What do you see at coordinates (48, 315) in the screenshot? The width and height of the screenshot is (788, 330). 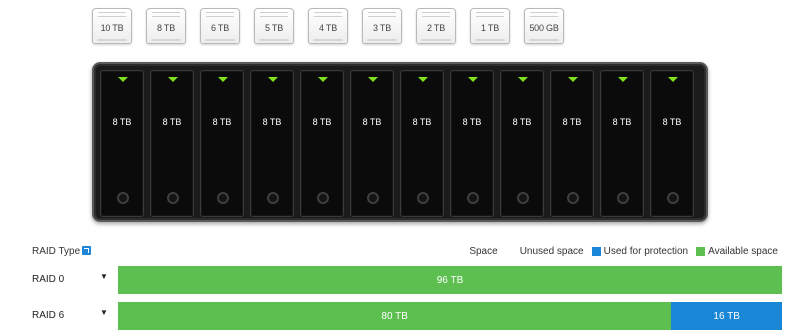 I see `raid-level-name: RAID 6` at bounding box center [48, 315].